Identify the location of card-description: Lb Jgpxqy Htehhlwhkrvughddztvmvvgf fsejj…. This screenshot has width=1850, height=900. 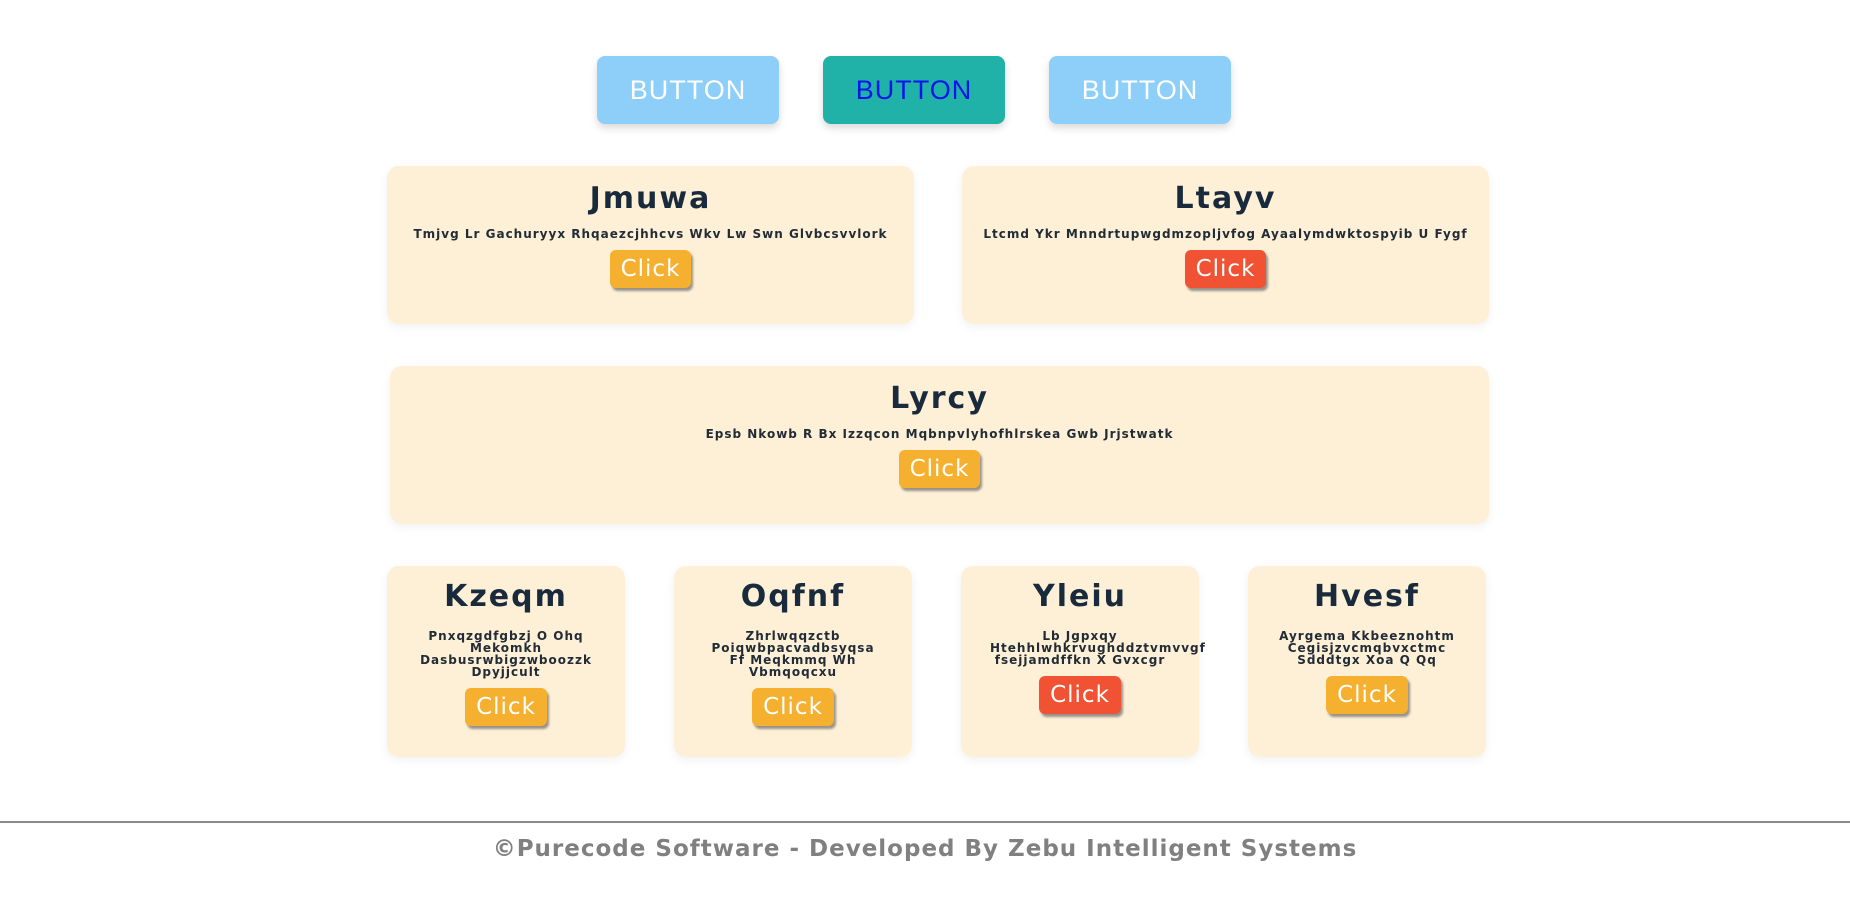
(1098, 648).